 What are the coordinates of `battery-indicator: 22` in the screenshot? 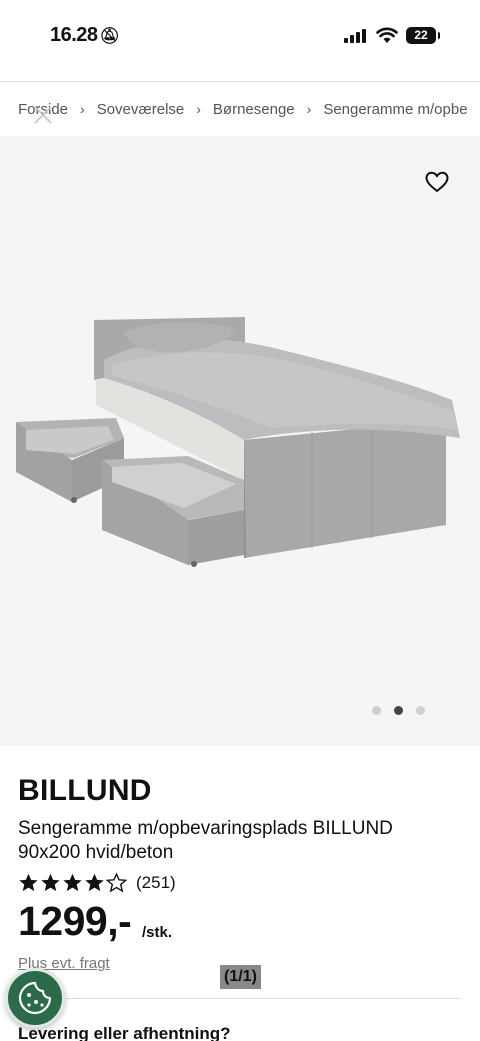 It's located at (423, 35).